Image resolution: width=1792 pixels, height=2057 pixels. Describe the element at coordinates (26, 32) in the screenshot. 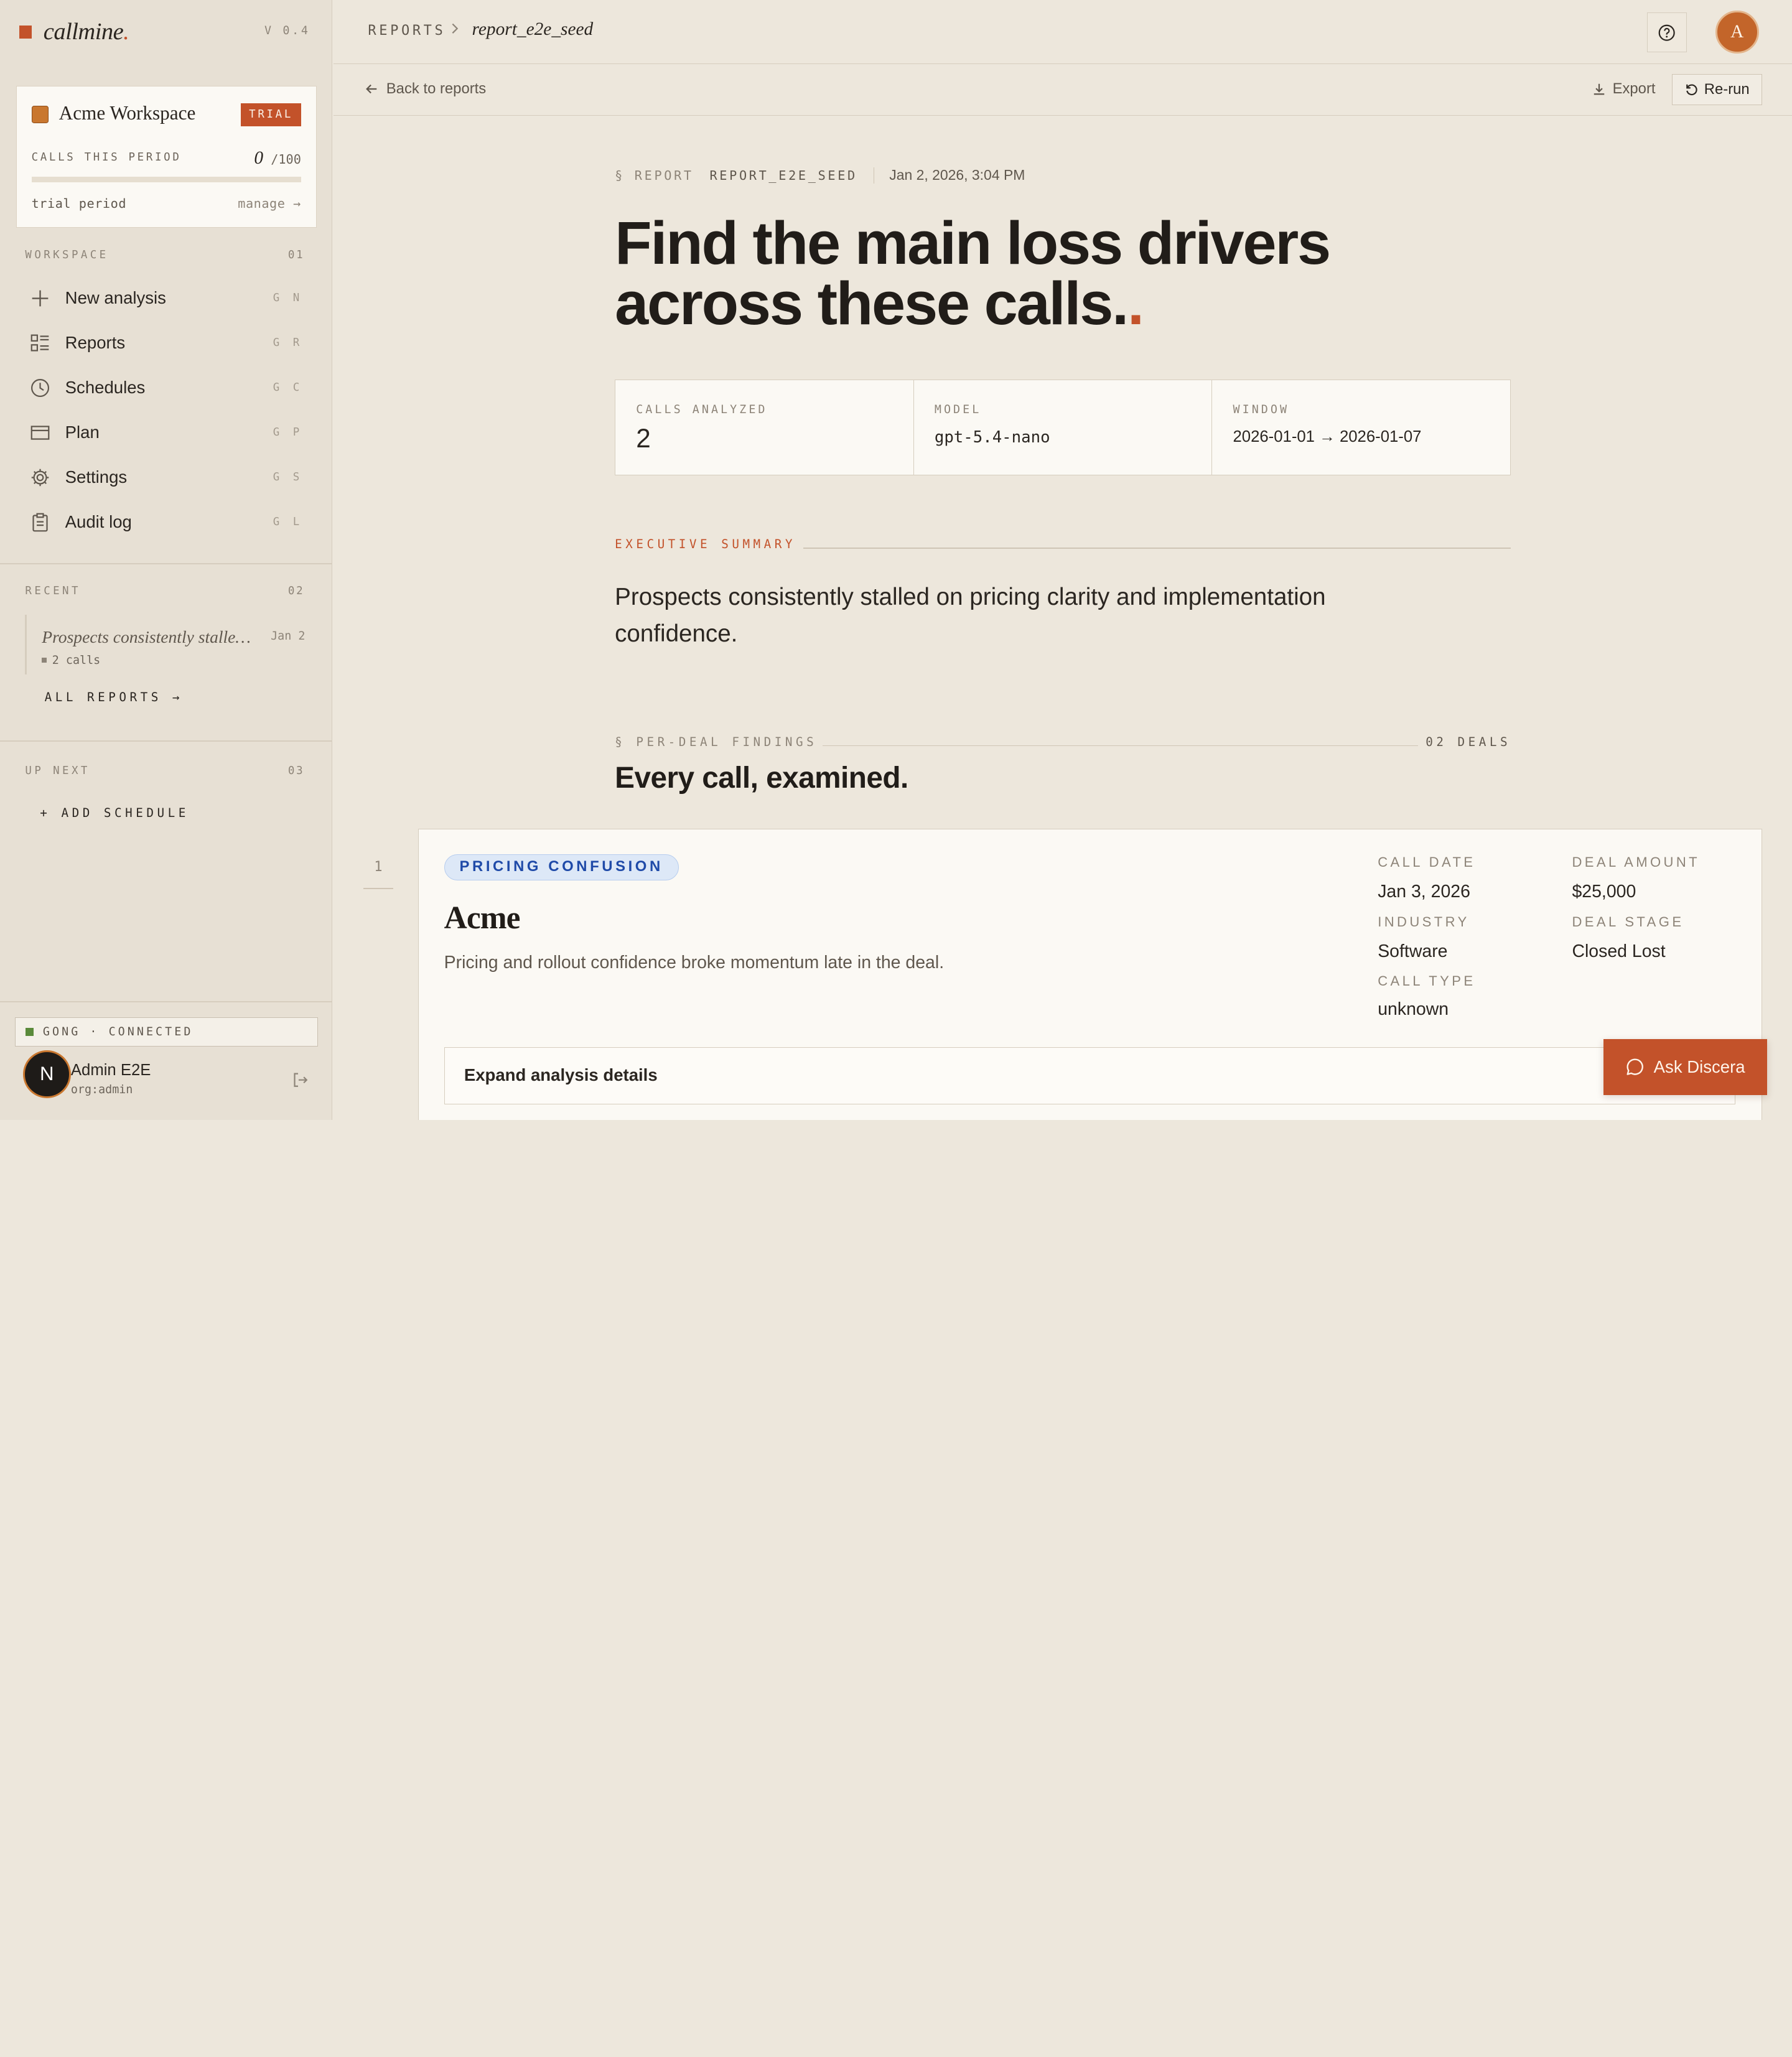

I see `brand-mark-icon` at that location.